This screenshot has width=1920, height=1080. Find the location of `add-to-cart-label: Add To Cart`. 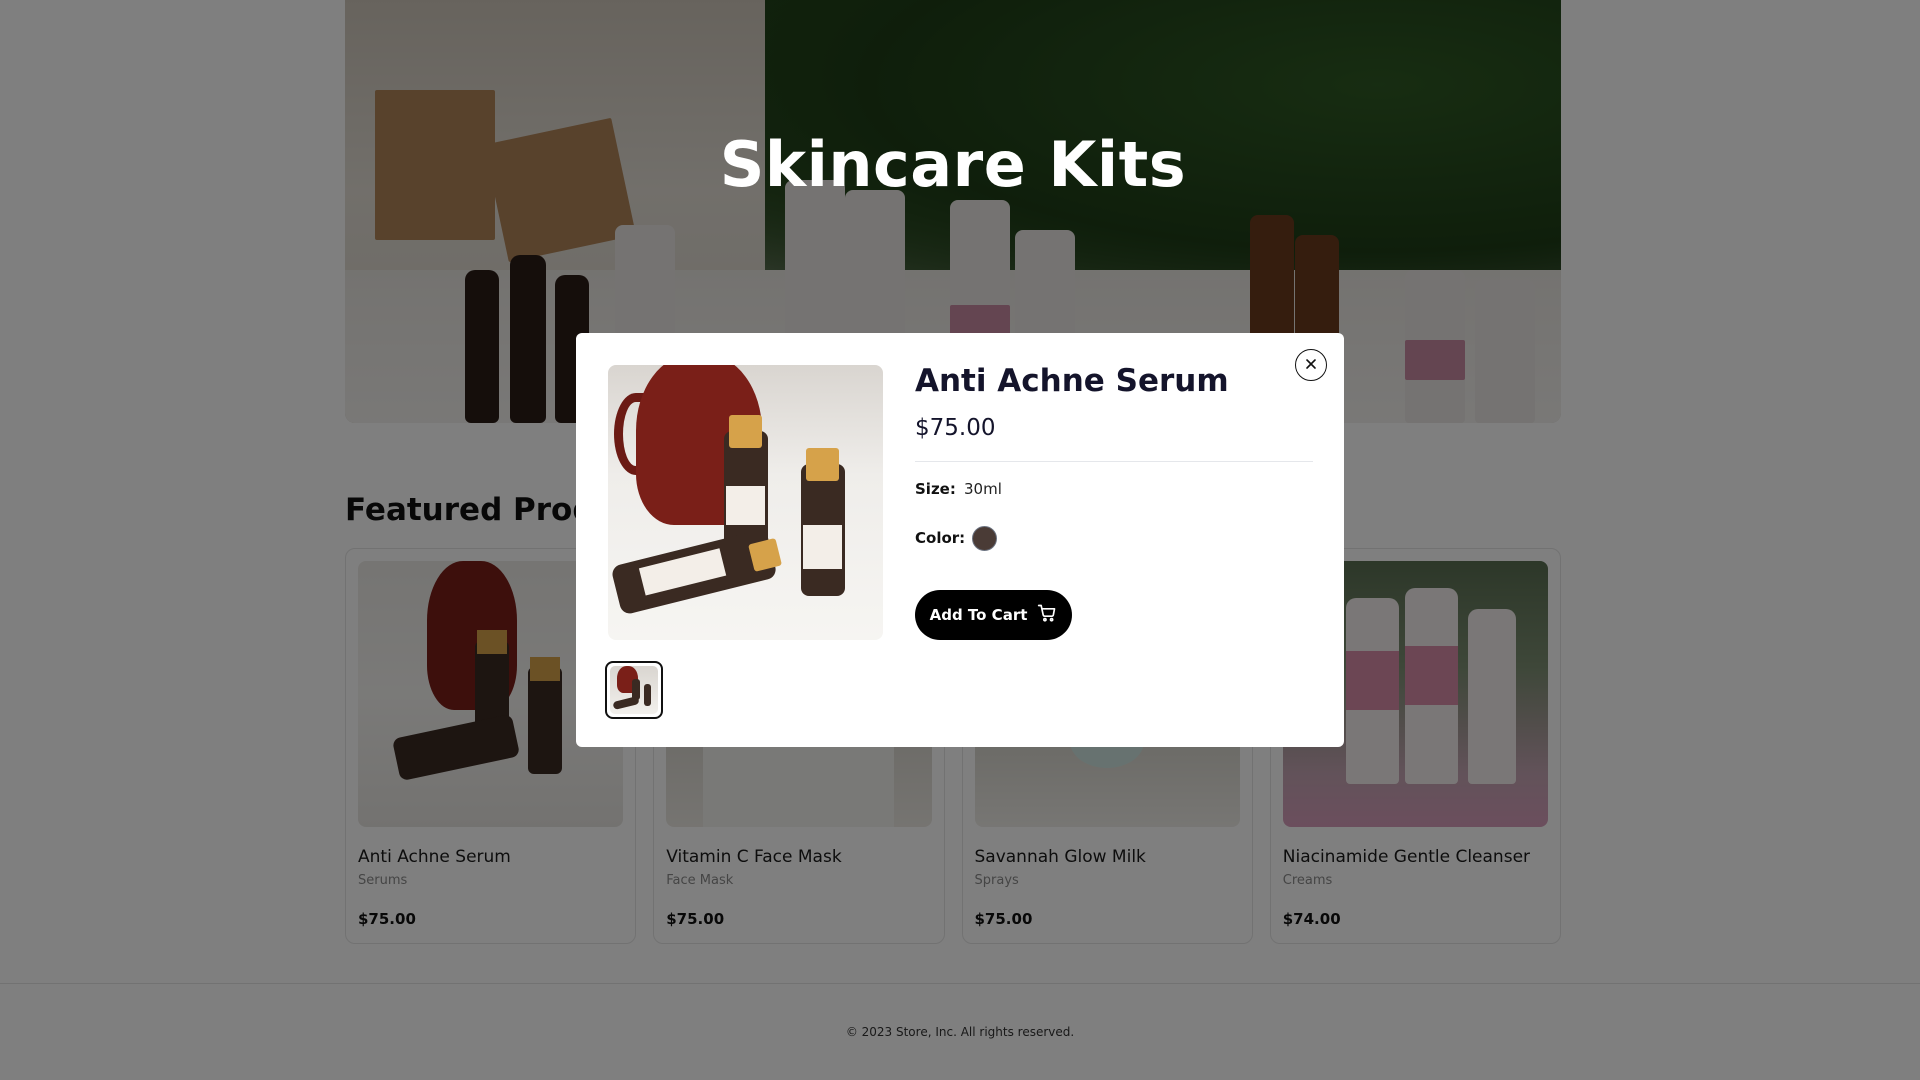

add-to-cart-label: Add To Cart is located at coordinates (978, 615).